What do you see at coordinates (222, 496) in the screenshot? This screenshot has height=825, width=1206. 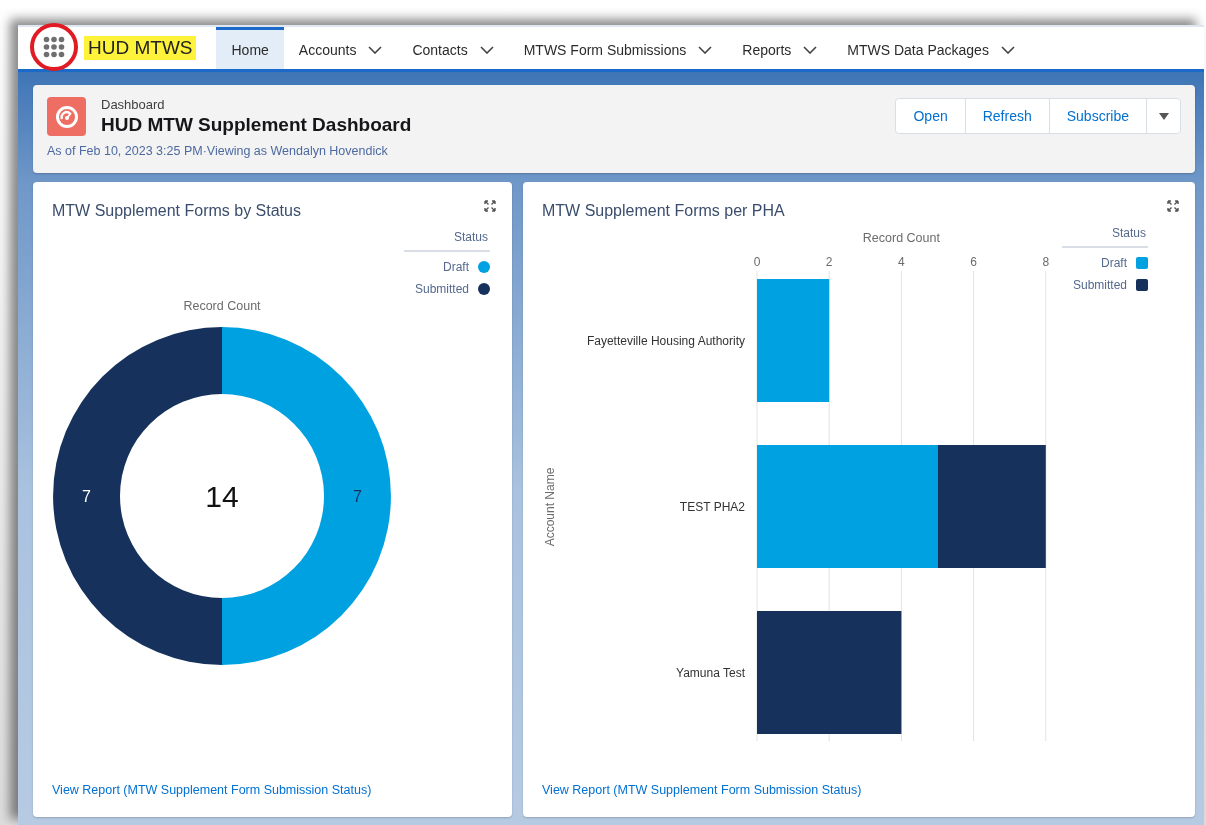 I see `donut-total: 14` at bounding box center [222, 496].